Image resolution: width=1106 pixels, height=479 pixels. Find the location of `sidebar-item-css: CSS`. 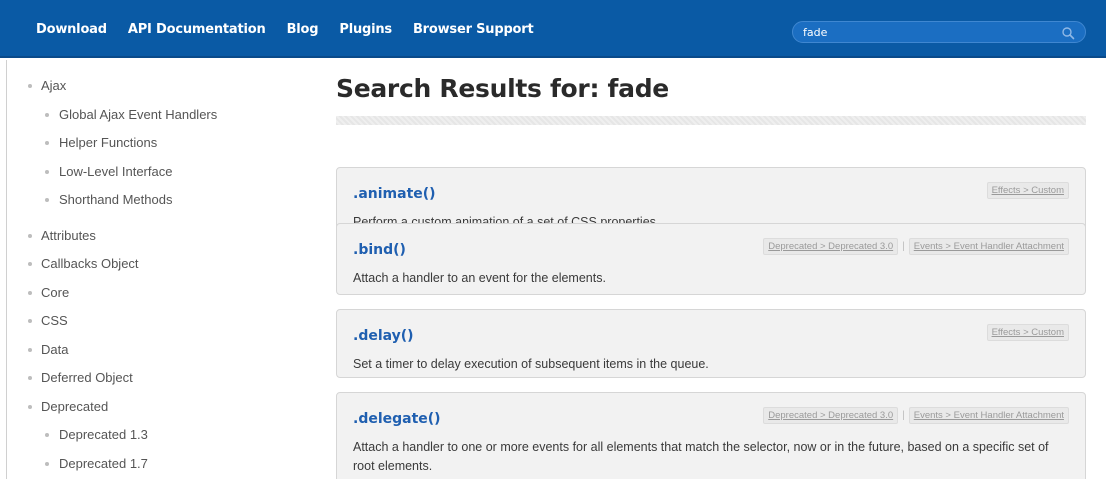

sidebar-item-css: CSS is located at coordinates (163, 327).